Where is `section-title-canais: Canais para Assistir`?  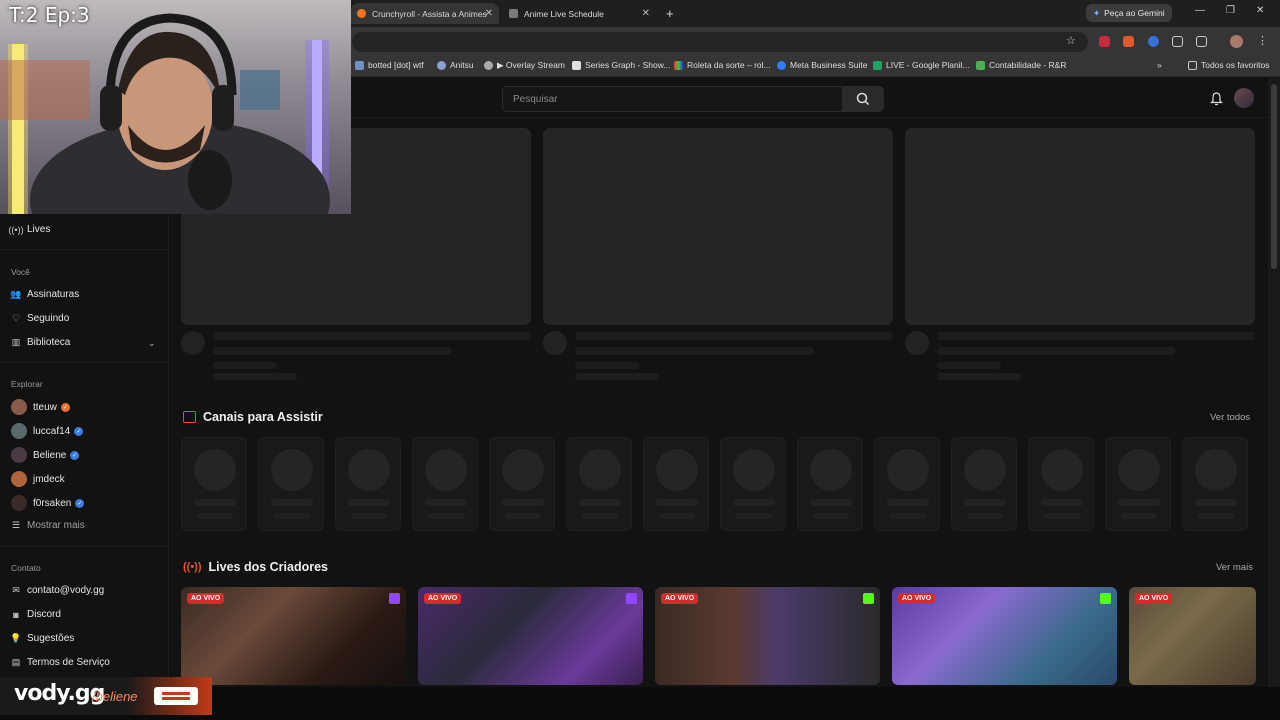
section-title-canais: Canais para Assistir is located at coordinates (253, 417).